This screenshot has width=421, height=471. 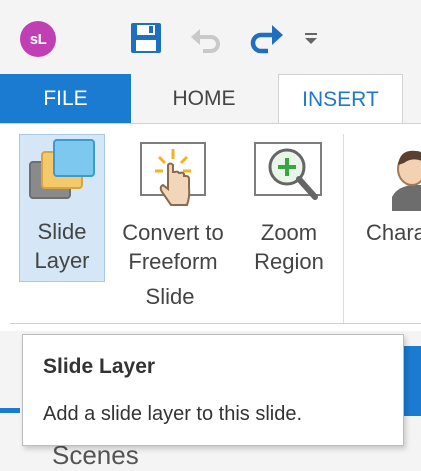 I want to click on group-label-slide: Slide, so click(x=170, y=296).